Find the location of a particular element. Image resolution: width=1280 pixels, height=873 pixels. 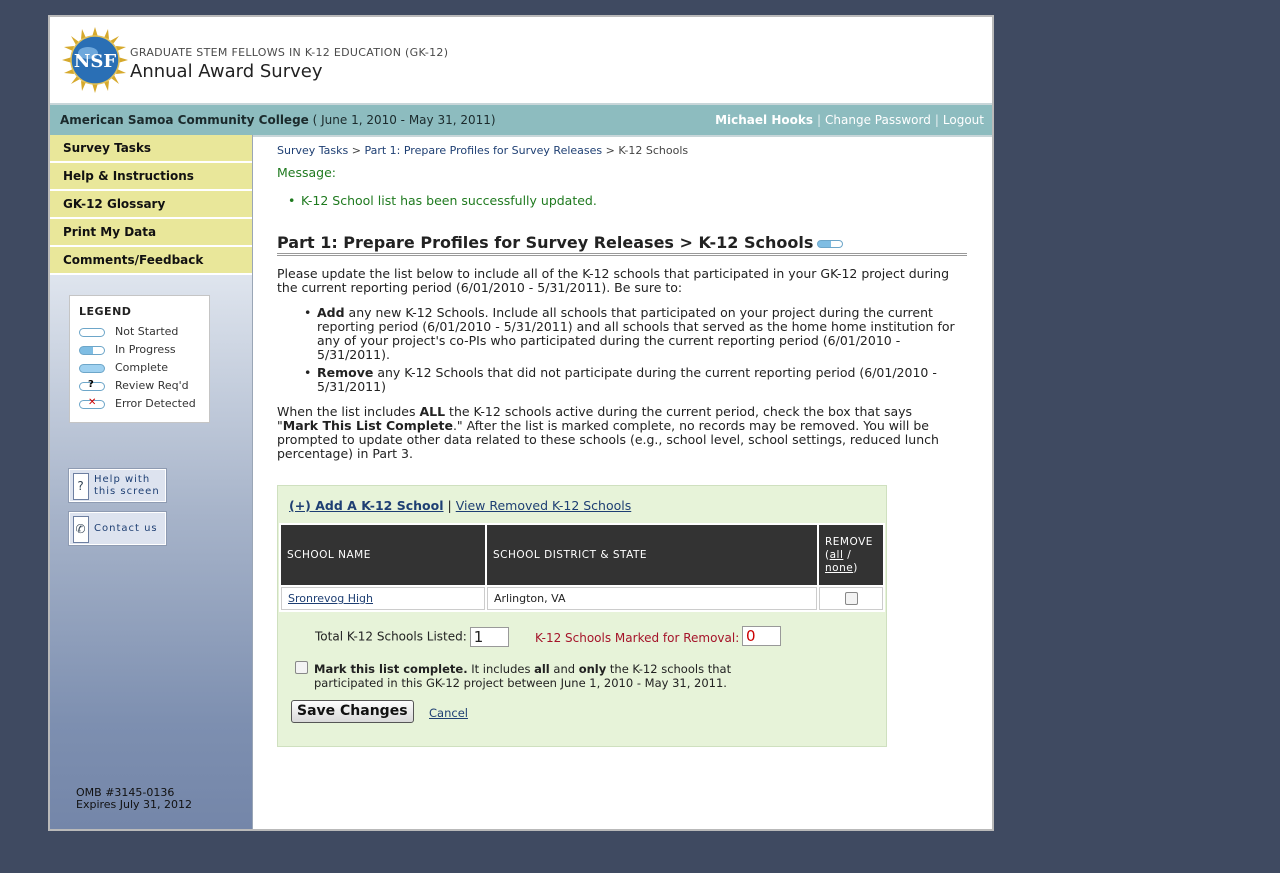

district-cell: Arlington, VA is located at coordinates (652, 598).